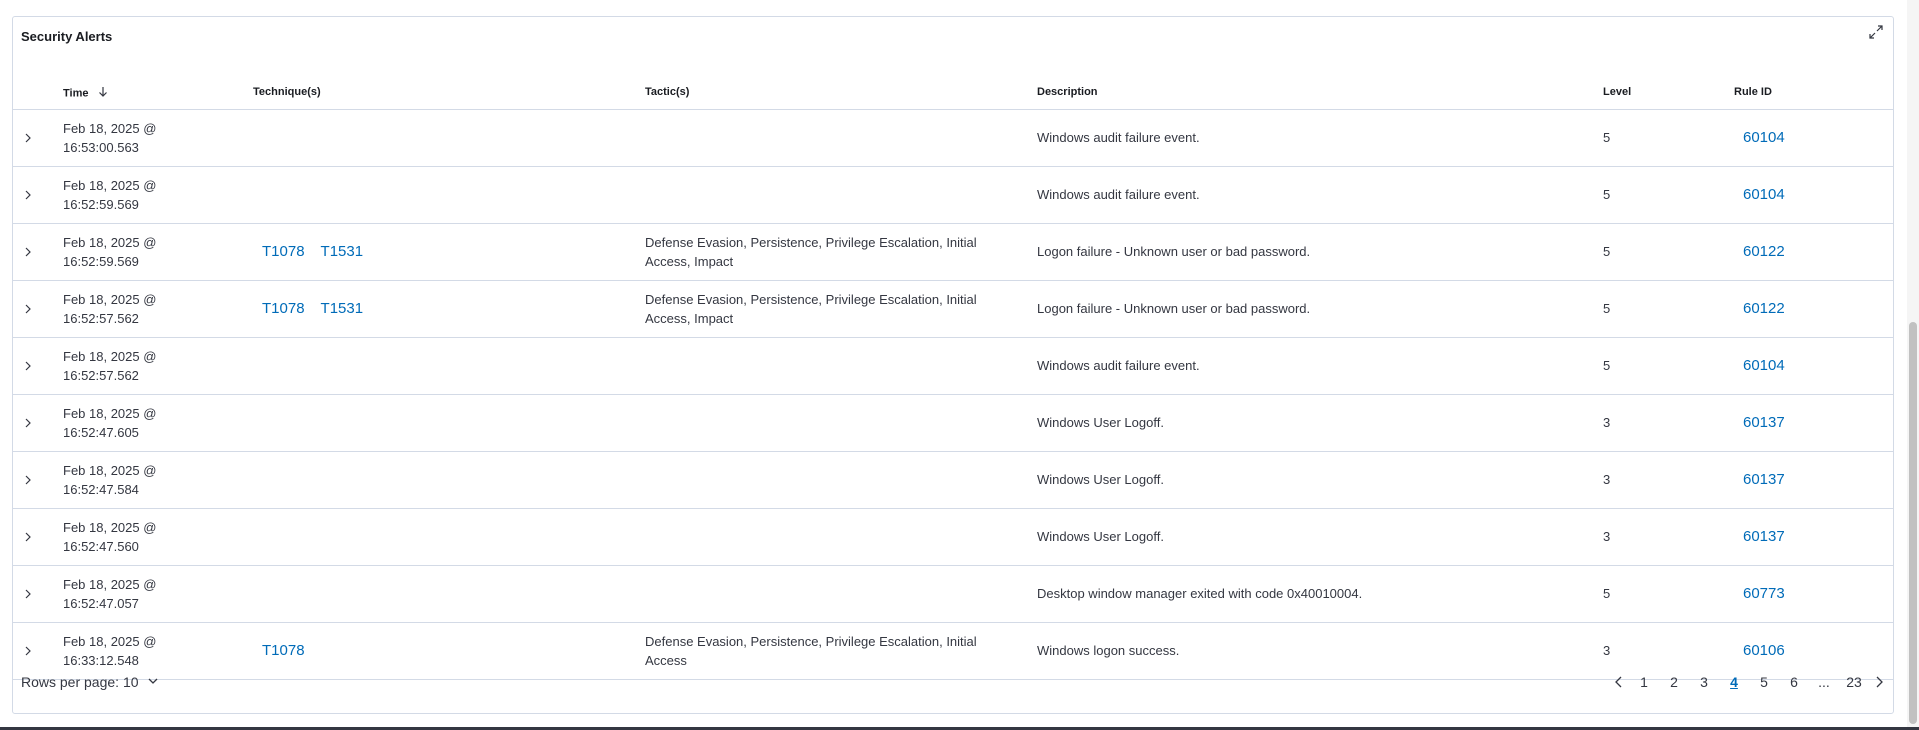 This screenshot has height=730, width=1919. Describe the element at coordinates (1794, 682) in the screenshot. I see `page-button: 6` at that location.